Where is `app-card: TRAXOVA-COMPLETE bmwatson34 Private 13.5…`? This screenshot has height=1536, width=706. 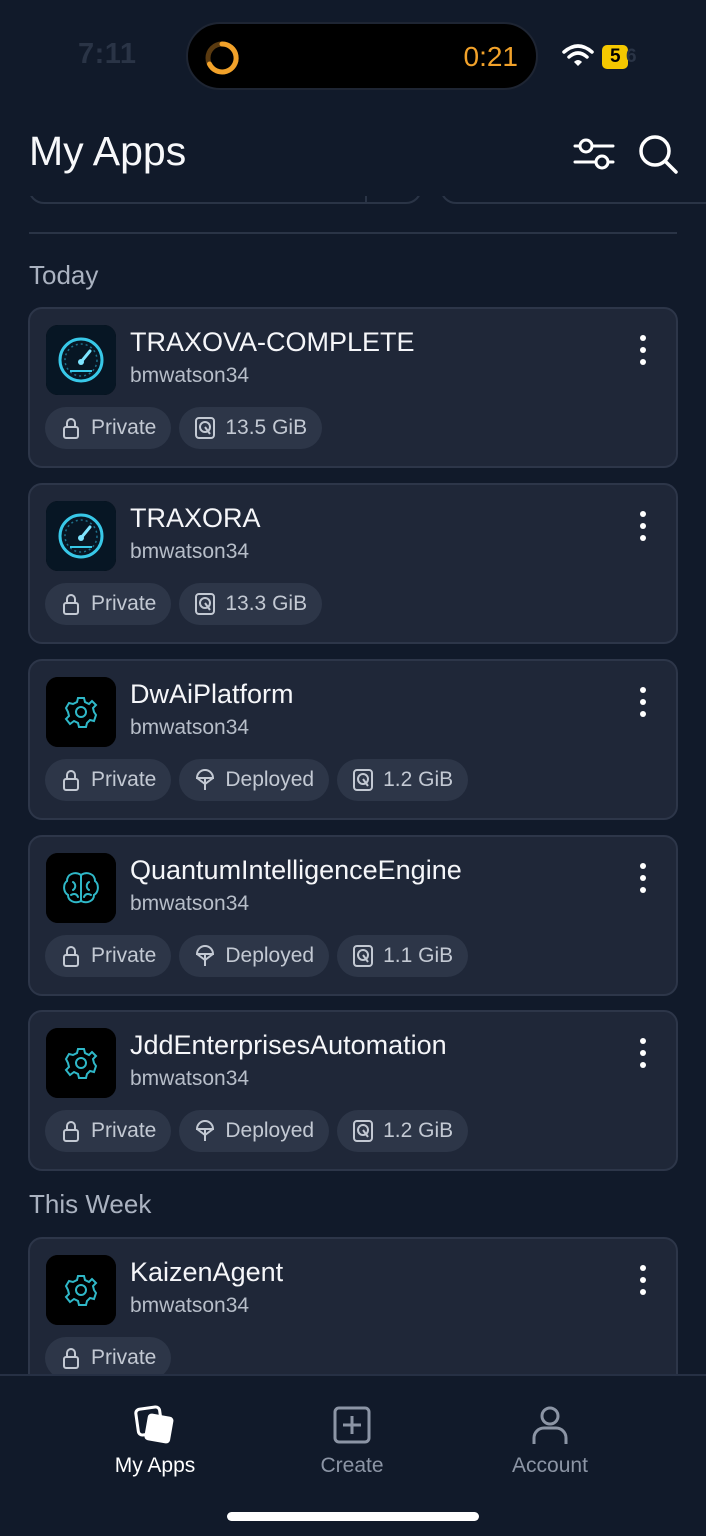
app-card: TRAXOVA-COMPLETE bmwatson34 Private 13.5… is located at coordinates (353, 387).